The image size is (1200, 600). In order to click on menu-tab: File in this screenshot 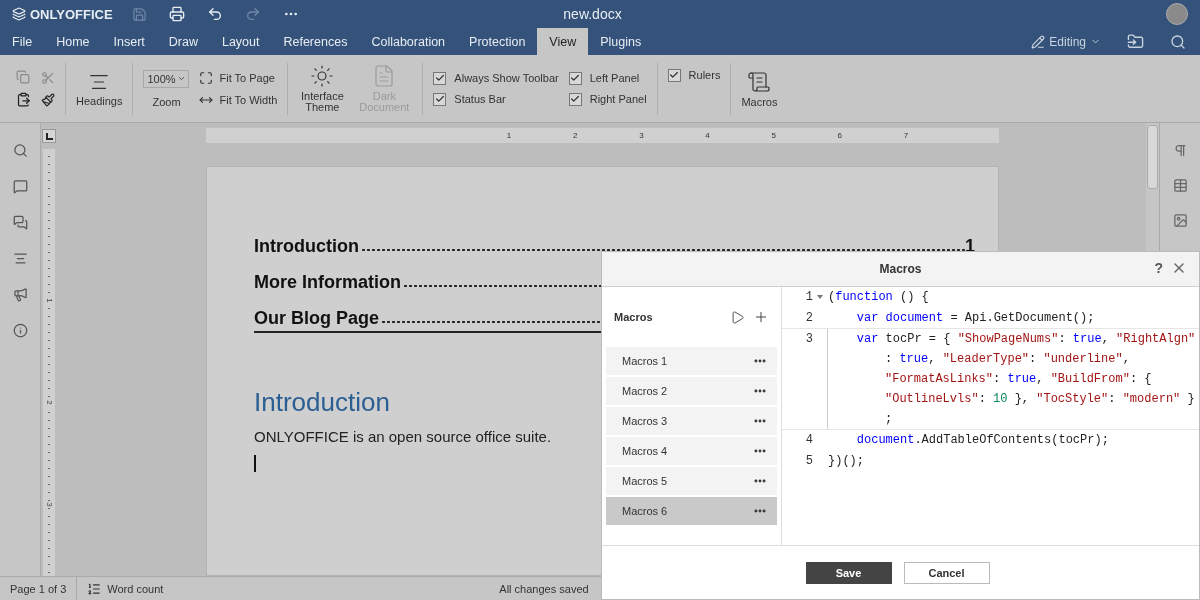, I will do `click(22, 41)`.